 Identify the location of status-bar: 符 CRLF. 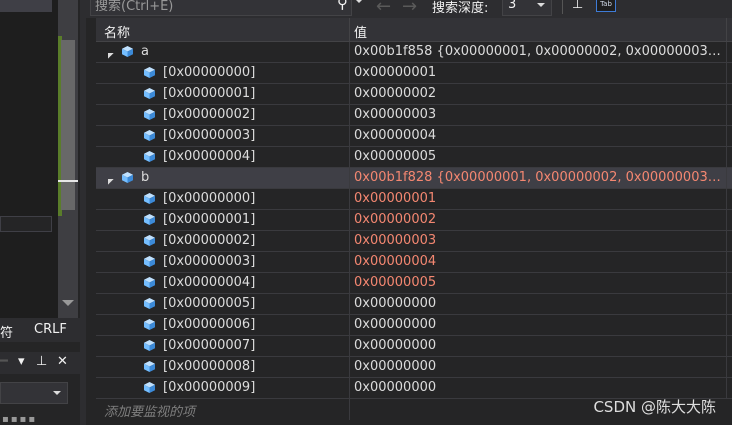
(40, 330).